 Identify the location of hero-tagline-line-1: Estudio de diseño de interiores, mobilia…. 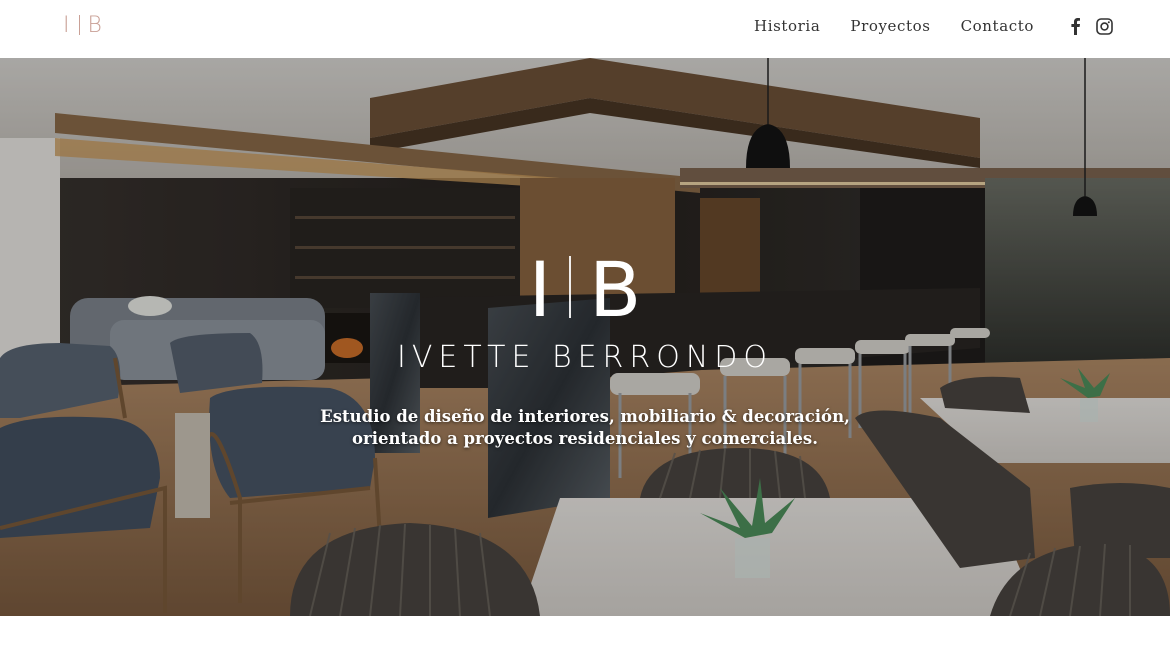
(585, 416).